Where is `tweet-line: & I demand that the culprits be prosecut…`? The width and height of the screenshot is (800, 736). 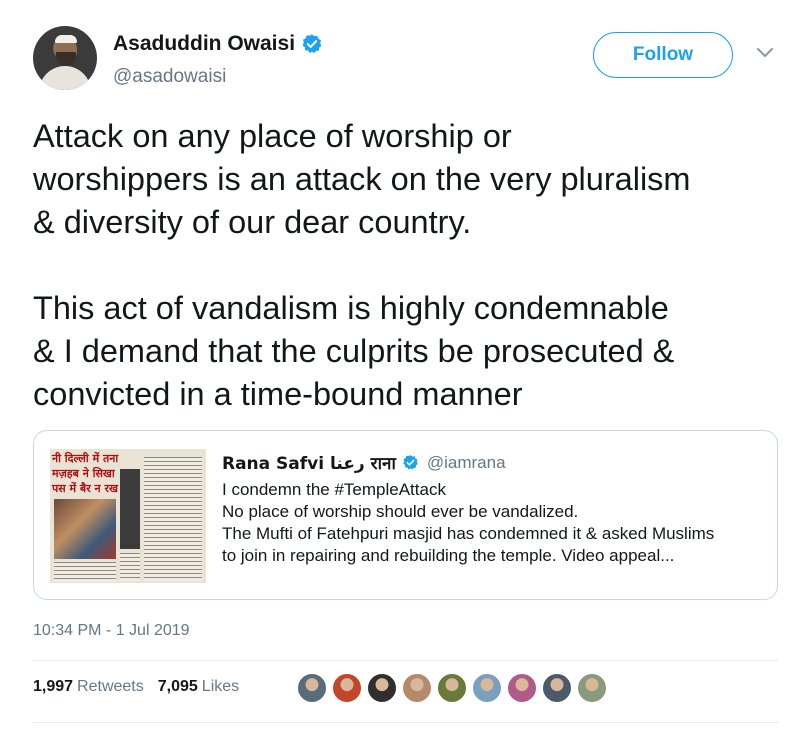
tweet-line: & I demand that the culprits be prosecut… is located at coordinates (354, 351).